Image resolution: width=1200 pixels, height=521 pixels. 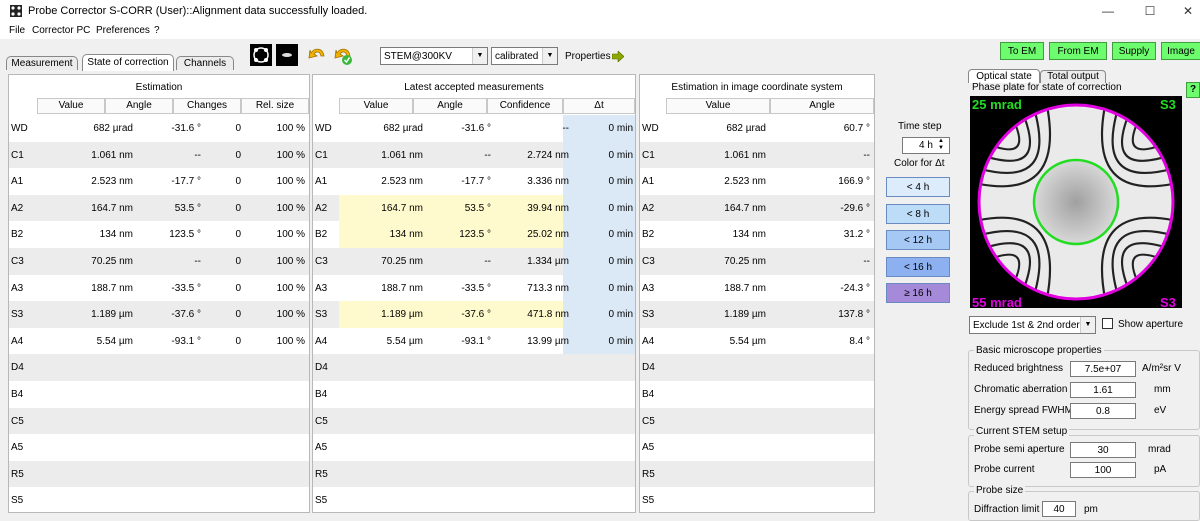 What do you see at coordinates (287, 55) in the screenshot?
I see `probe-image-icon` at bounding box center [287, 55].